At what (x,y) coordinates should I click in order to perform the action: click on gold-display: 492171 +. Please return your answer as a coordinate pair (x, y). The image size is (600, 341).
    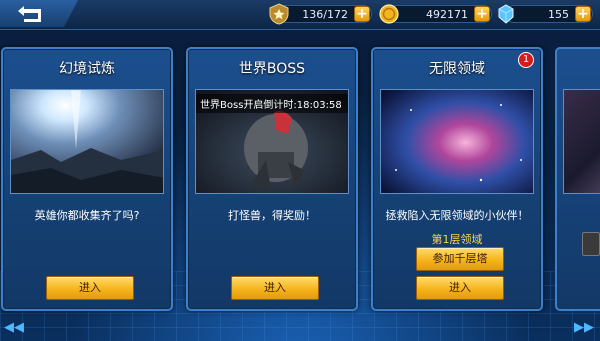
    Looking at the image, I should click on (435, 14).